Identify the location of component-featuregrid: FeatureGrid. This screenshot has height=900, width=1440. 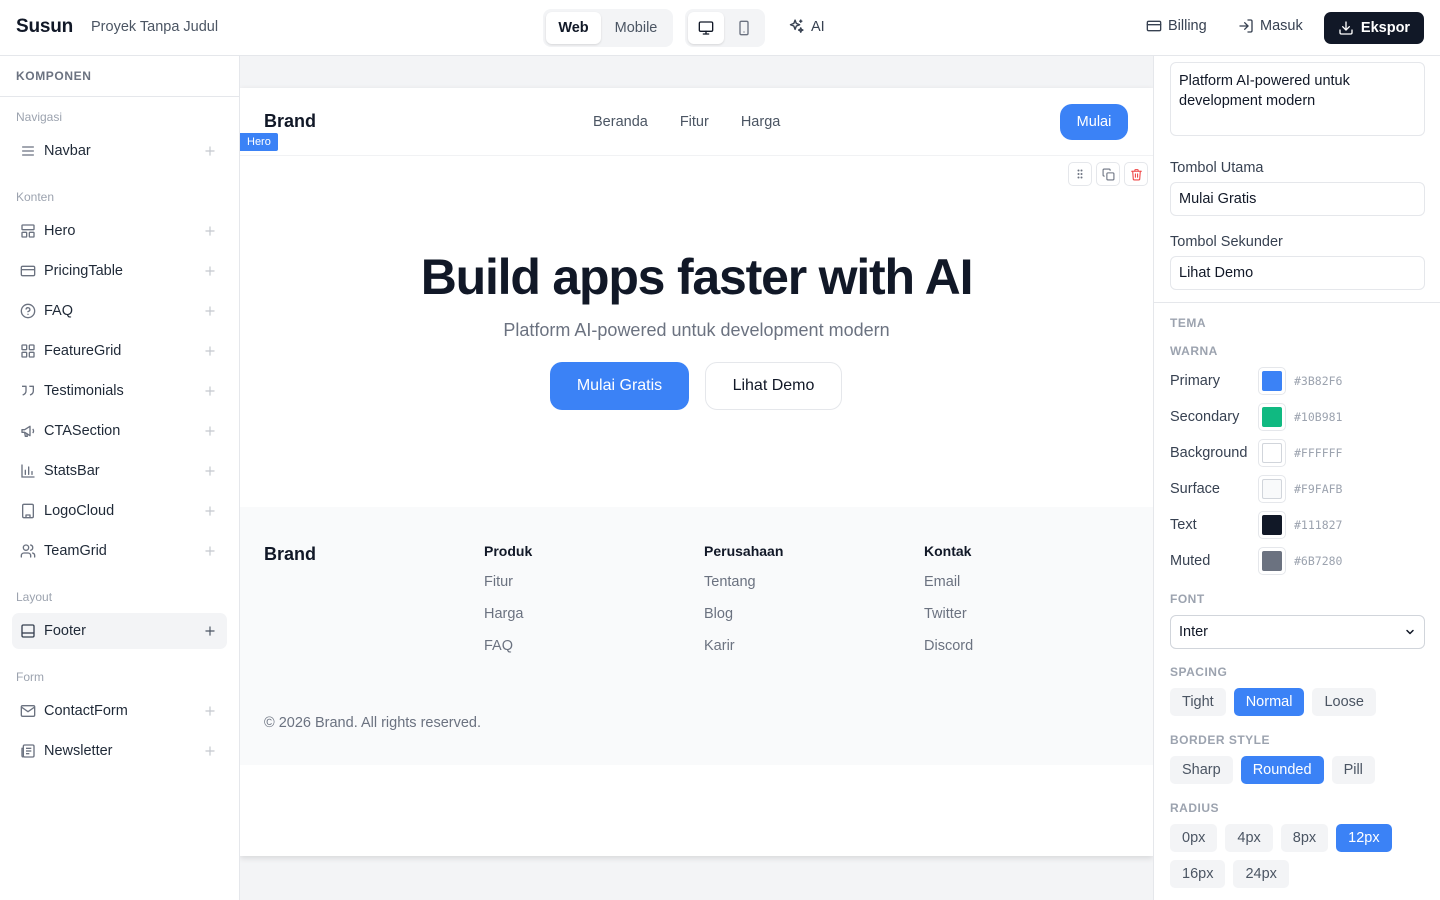
(119, 351).